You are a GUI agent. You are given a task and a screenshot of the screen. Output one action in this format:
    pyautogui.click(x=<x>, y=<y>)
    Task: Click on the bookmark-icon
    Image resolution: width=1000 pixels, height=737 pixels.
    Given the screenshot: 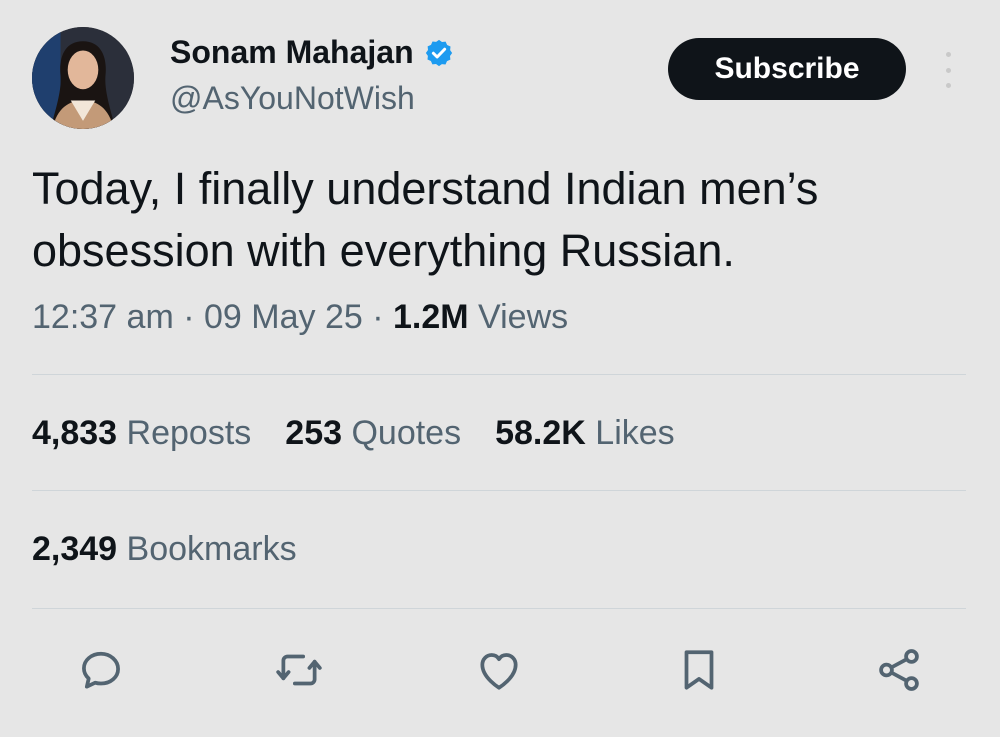 What is the action you would take?
    pyautogui.click(x=699, y=670)
    